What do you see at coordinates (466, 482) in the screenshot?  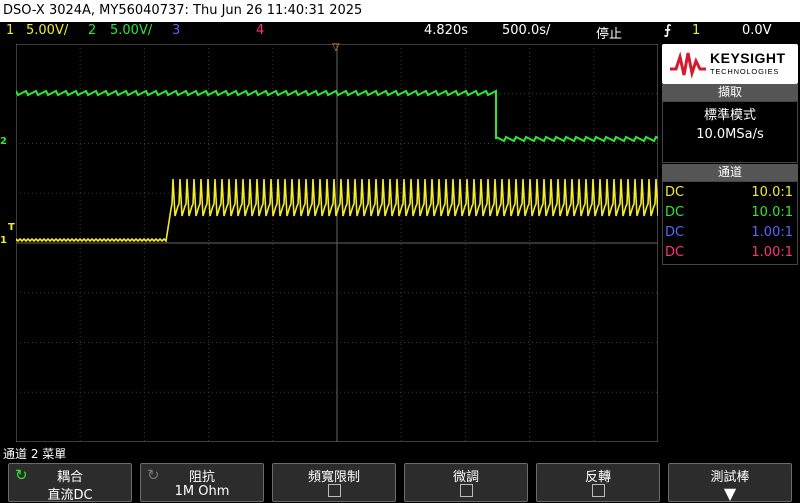 I see `softkey-fine: 微調` at bounding box center [466, 482].